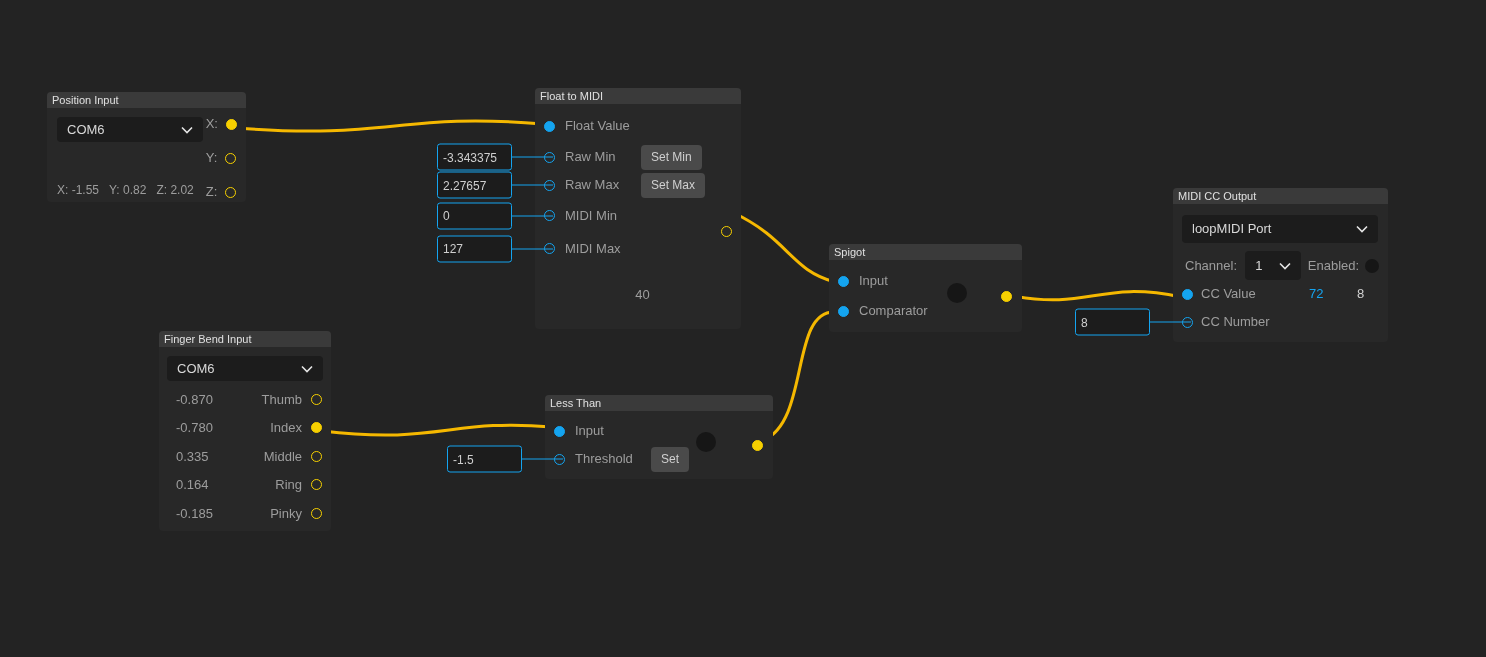 Image resolution: width=1486 pixels, height=657 pixels. What do you see at coordinates (193, 485) in the screenshot?
I see `bend-reading: 0.164` at bounding box center [193, 485].